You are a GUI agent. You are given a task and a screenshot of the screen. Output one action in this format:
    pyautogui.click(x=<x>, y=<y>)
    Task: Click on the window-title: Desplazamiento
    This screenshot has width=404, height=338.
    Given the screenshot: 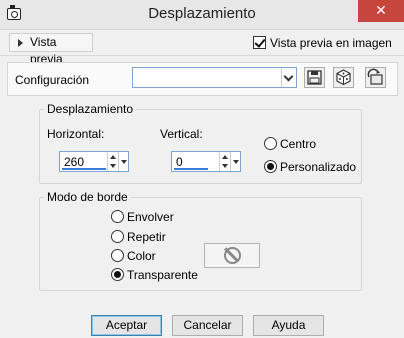 What is the action you would take?
    pyautogui.click(x=202, y=13)
    